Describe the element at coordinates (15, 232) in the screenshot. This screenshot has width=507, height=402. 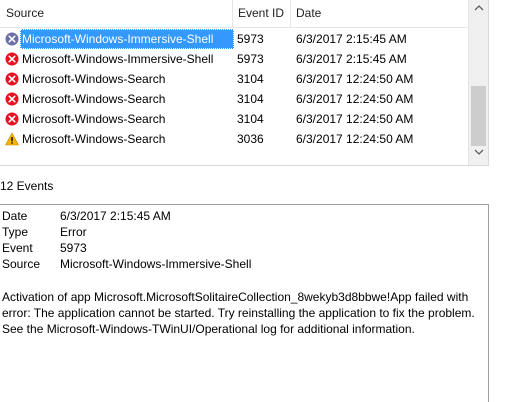
I see `detail-type-label: Type` at that location.